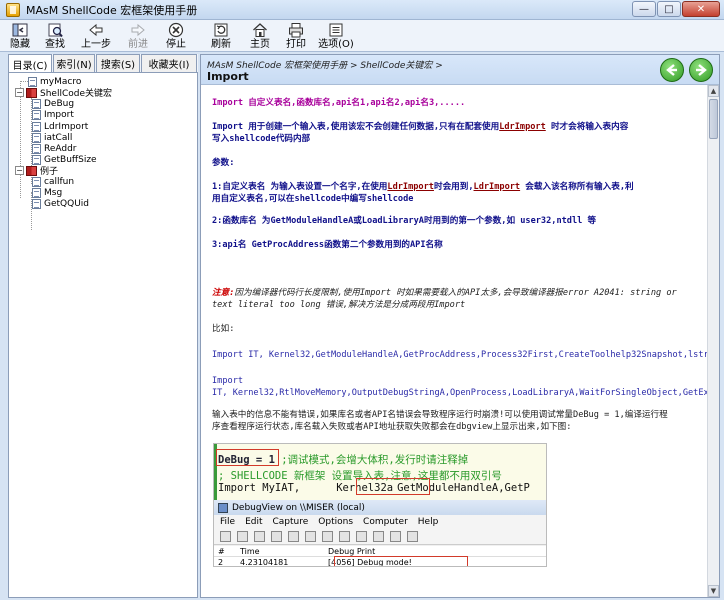 This screenshot has width=724, height=600. Describe the element at coordinates (74, 63) in the screenshot. I see `tab-index: 索引(N)` at that location.